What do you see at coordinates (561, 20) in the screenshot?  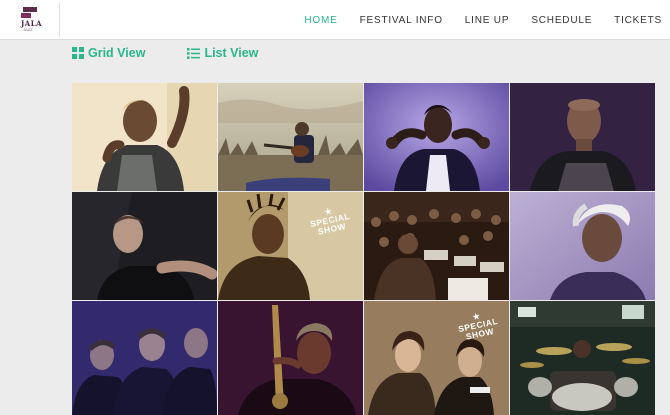 I see `nav-schedule: SCHEDULE` at bounding box center [561, 20].